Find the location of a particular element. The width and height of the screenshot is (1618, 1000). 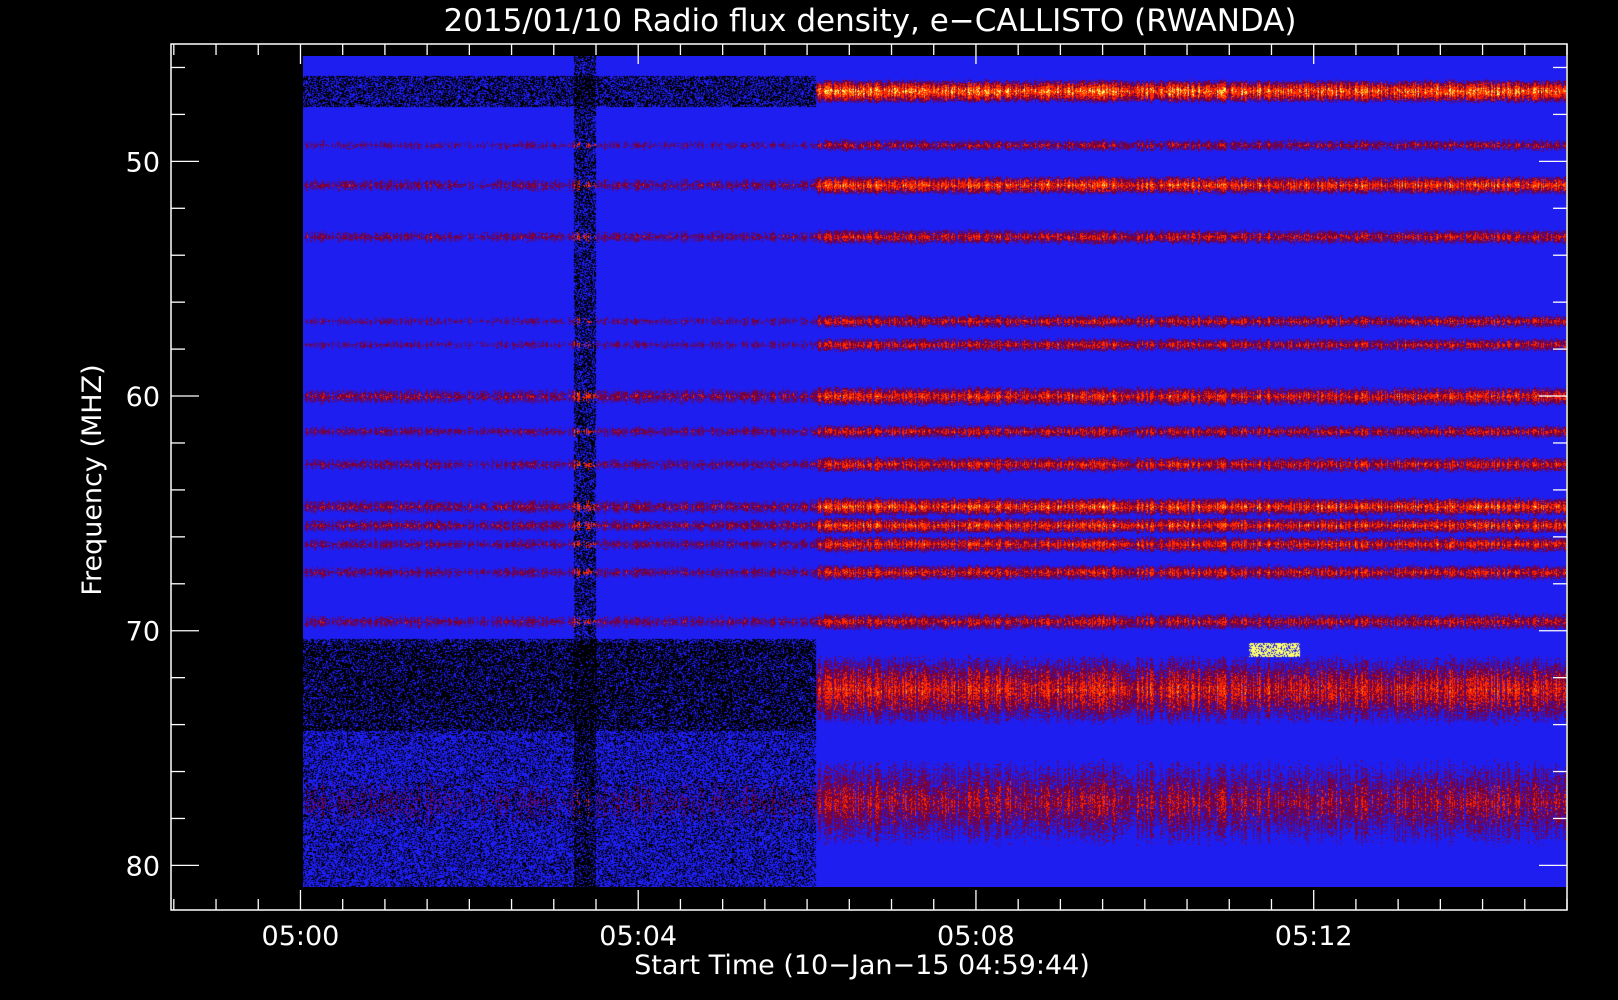

y-tick-label: 60 is located at coordinates (143, 397).